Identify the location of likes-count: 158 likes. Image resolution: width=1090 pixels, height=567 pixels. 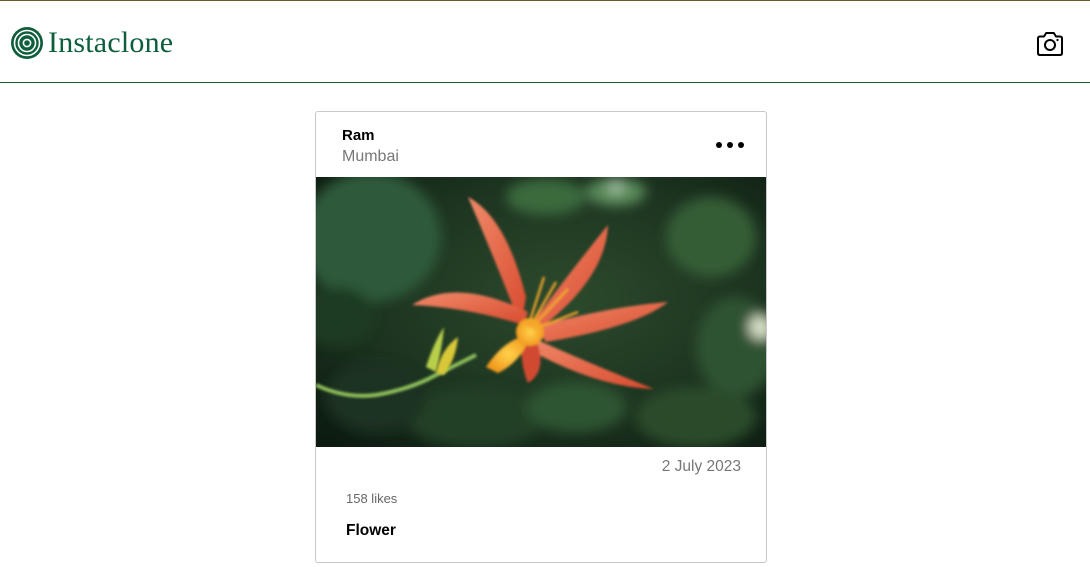
(371, 498).